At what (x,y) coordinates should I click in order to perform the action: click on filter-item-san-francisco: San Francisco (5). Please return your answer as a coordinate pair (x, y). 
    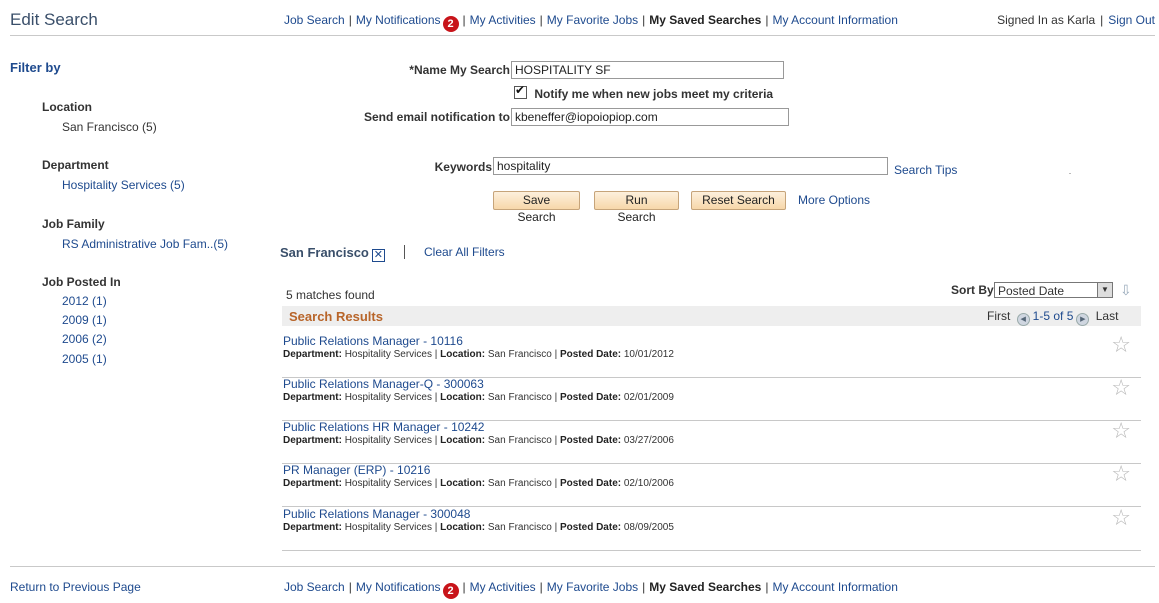
    Looking at the image, I should click on (109, 127).